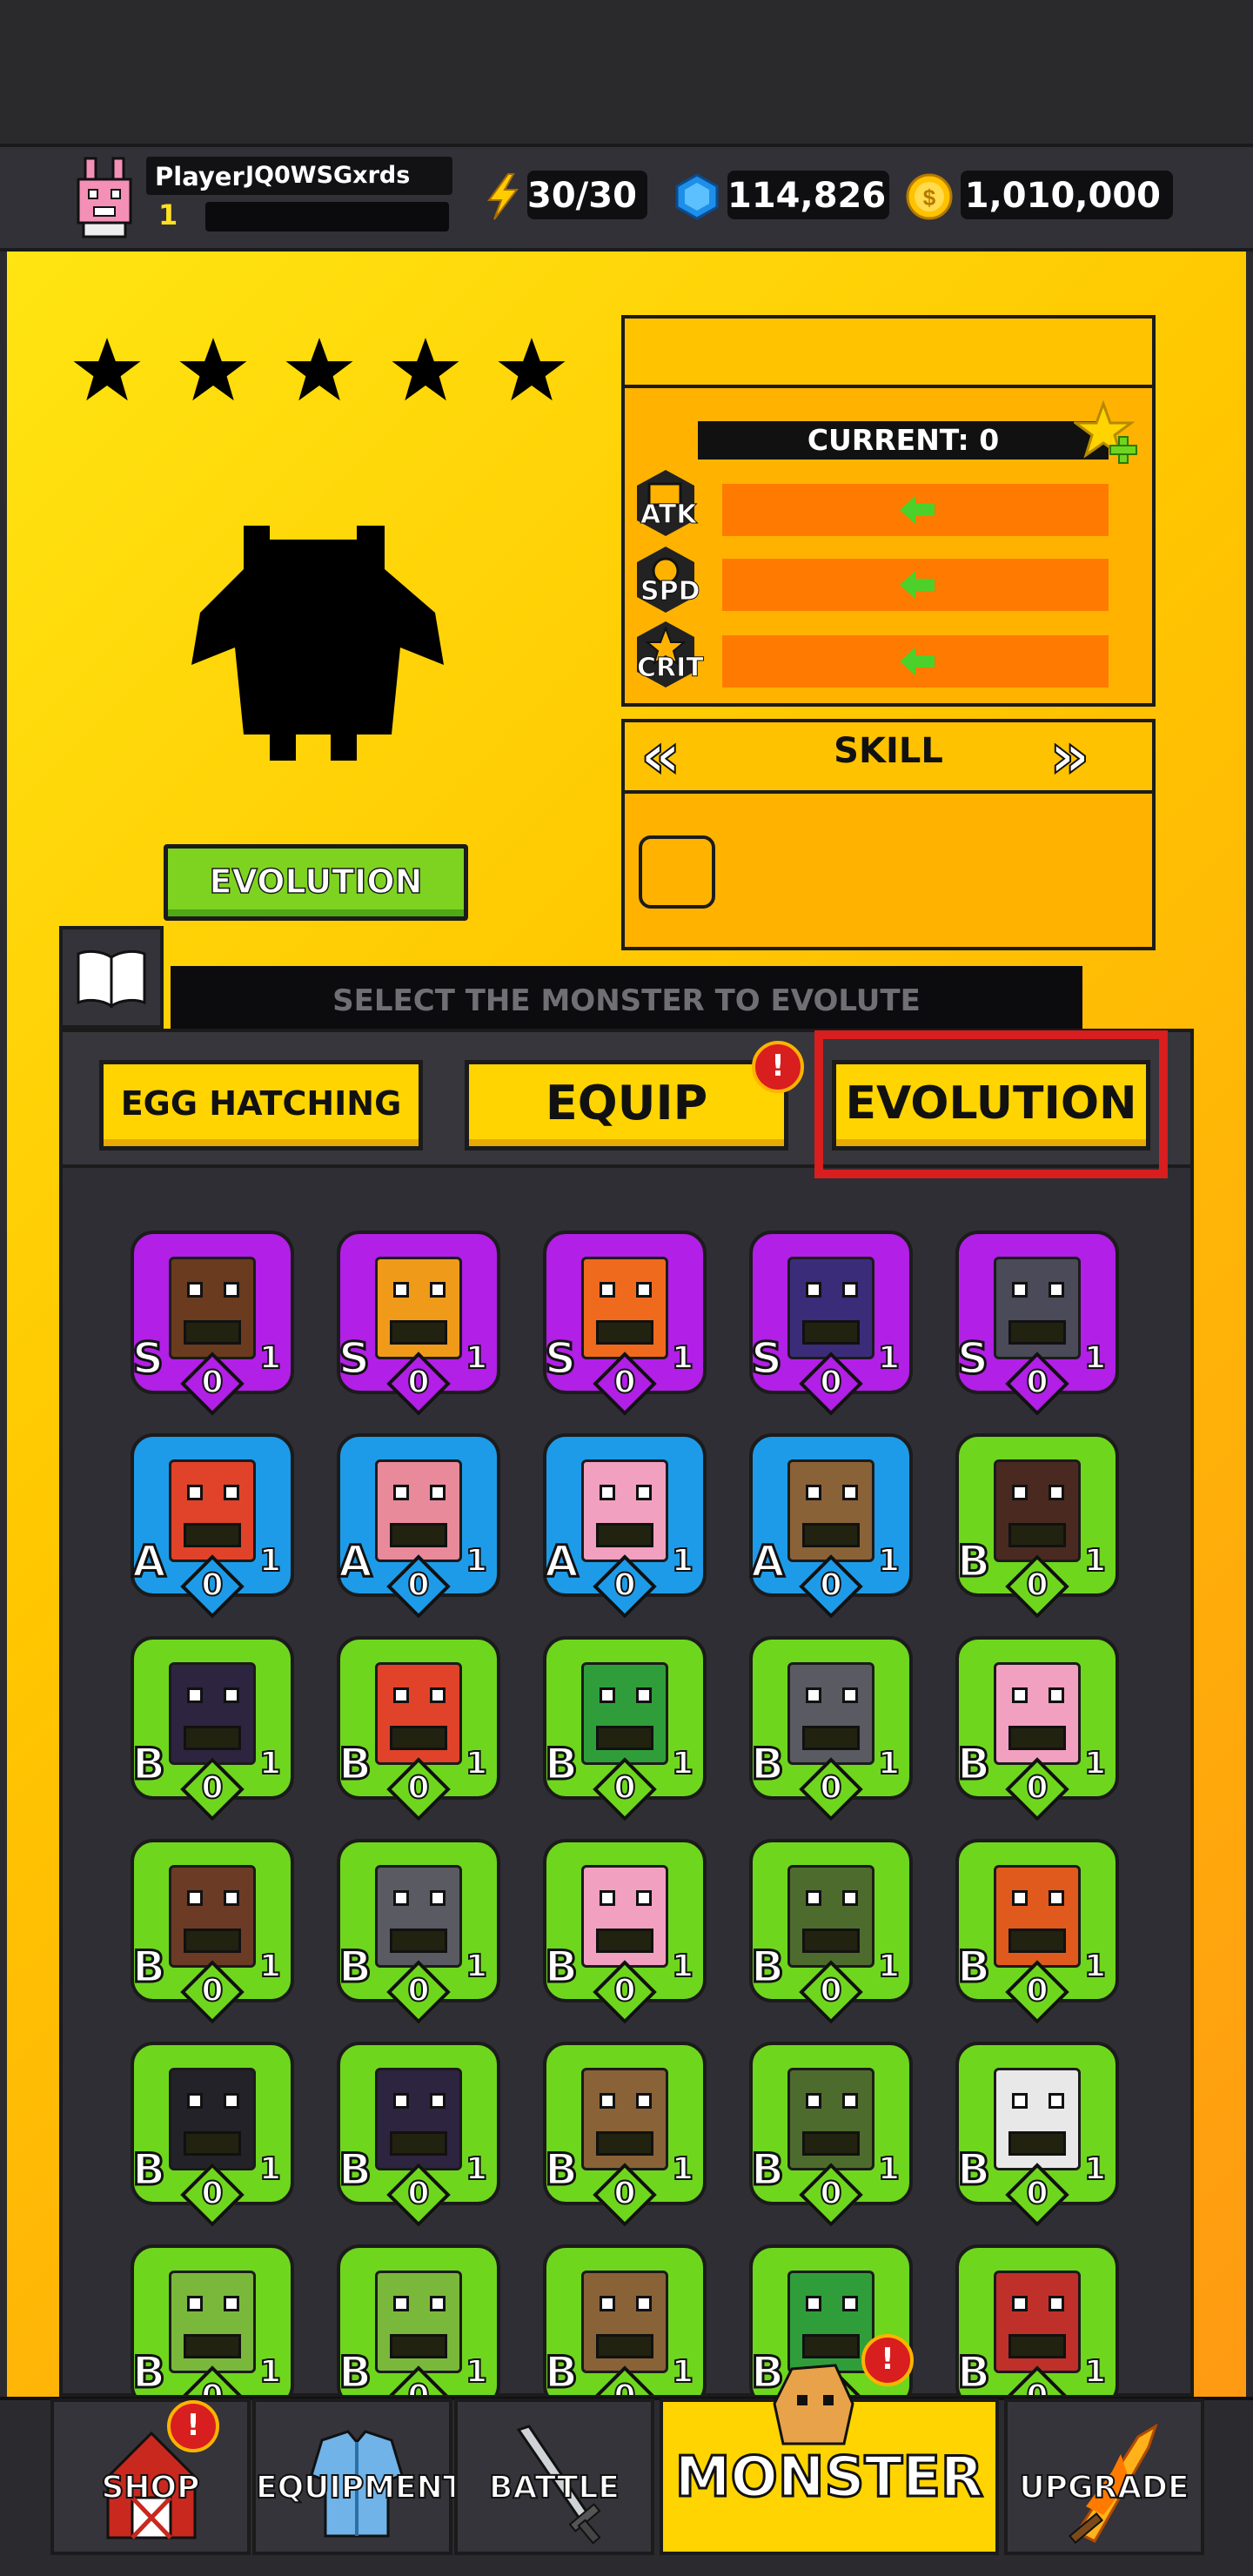  Describe the element at coordinates (316, 883) in the screenshot. I see `evolution-button: EVOLUTION` at that location.